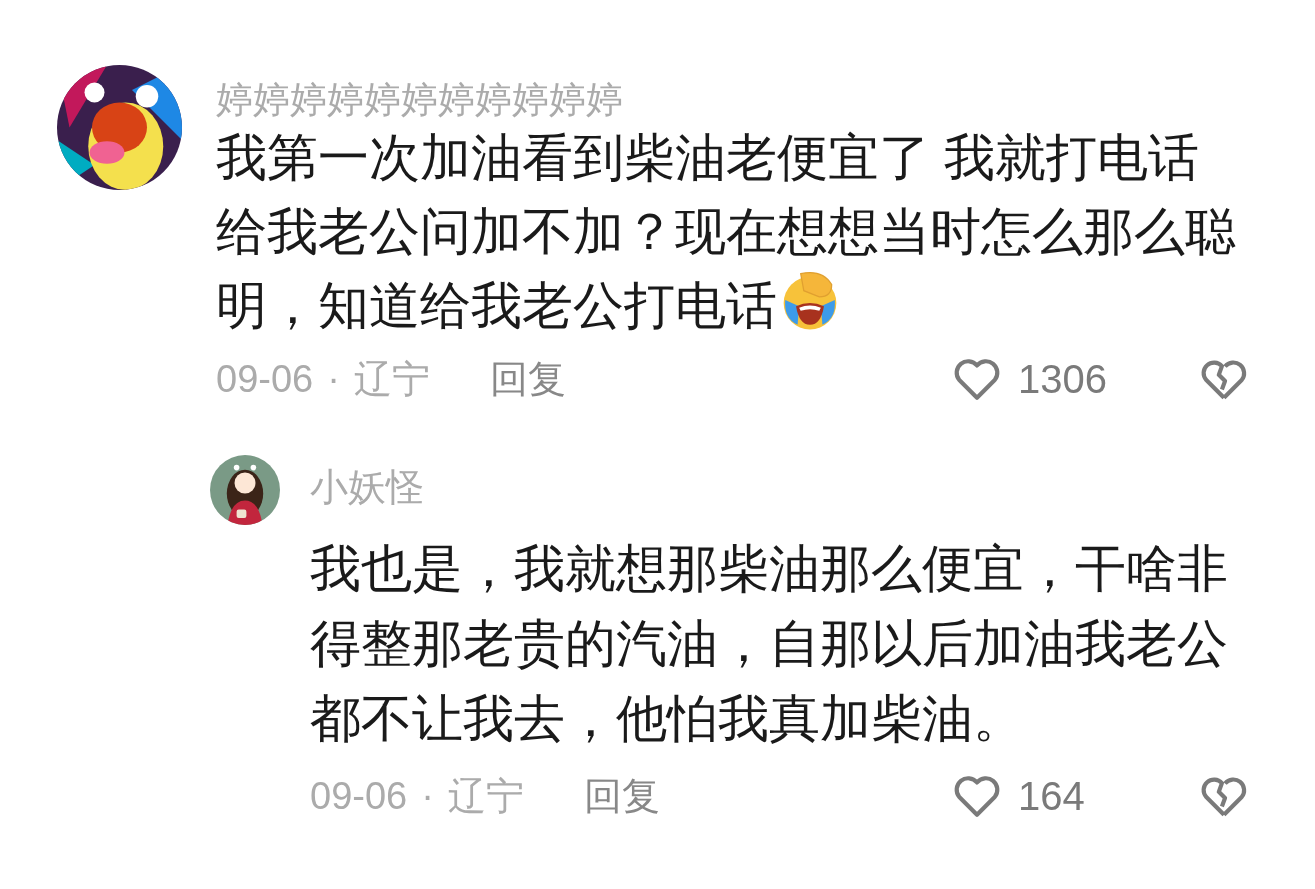 The width and height of the screenshot is (1315, 889). Describe the element at coordinates (1052, 796) in the screenshot. I see `like-count: 164` at that location.